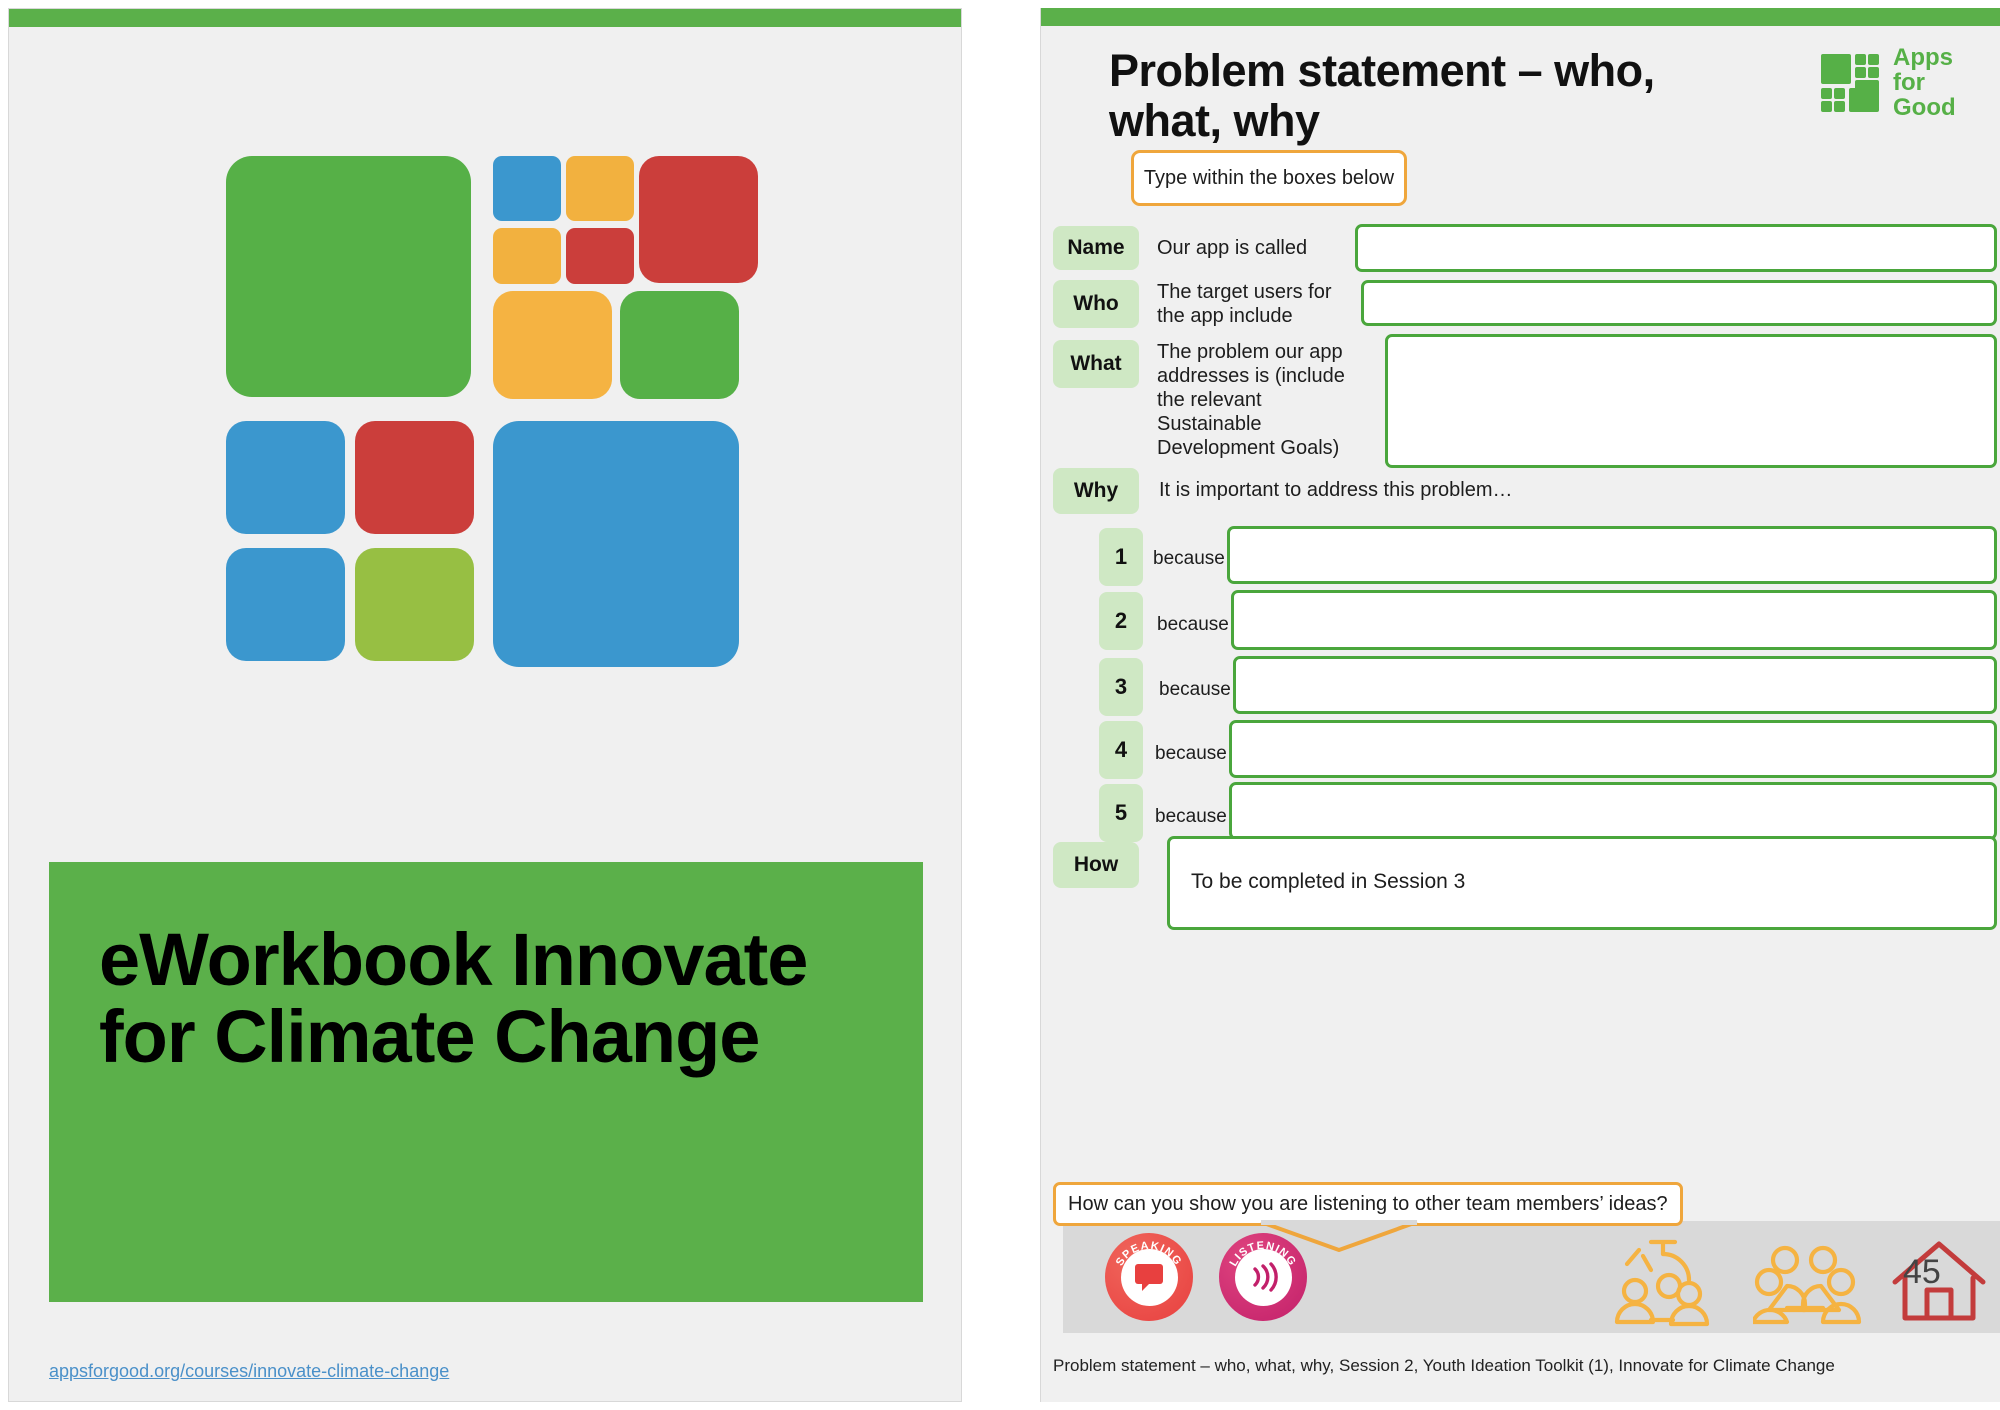 Image resolution: width=2000 pixels, height=1410 pixels. I want to click on apps-for-good-wordmark: Apps for Good, so click(1924, 82).